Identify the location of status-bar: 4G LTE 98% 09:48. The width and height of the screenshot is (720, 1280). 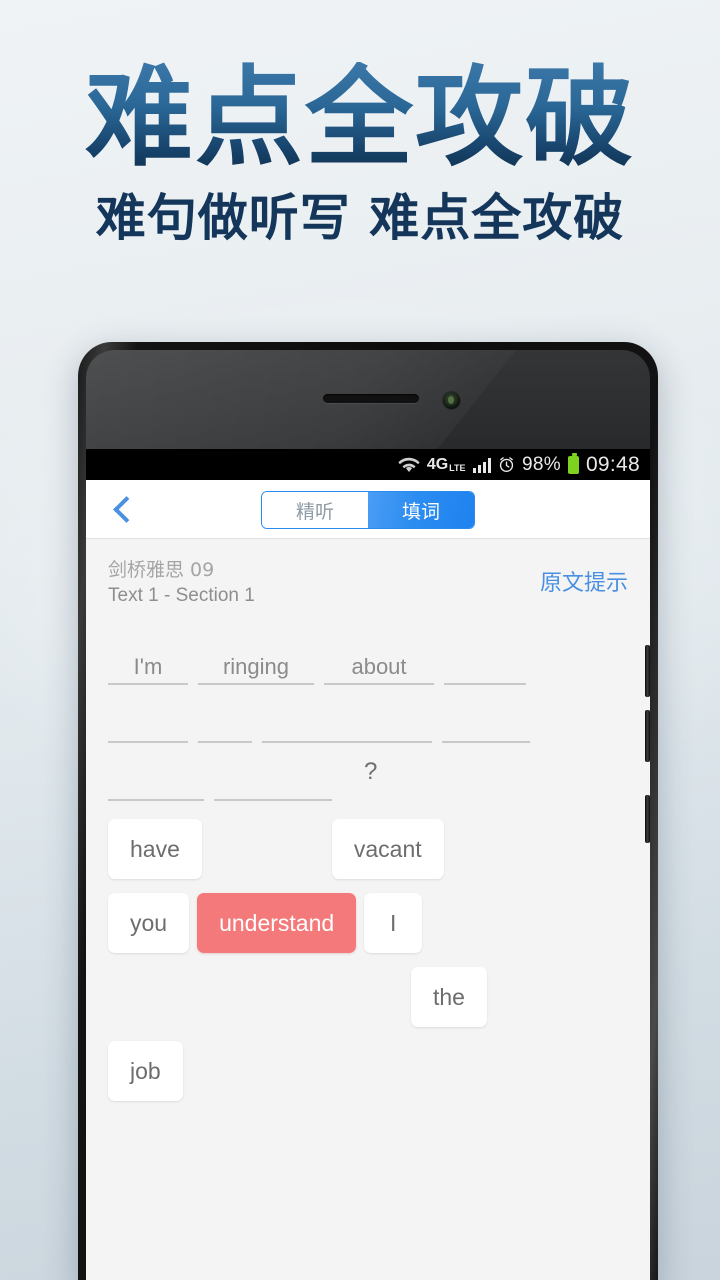
(368, 464).